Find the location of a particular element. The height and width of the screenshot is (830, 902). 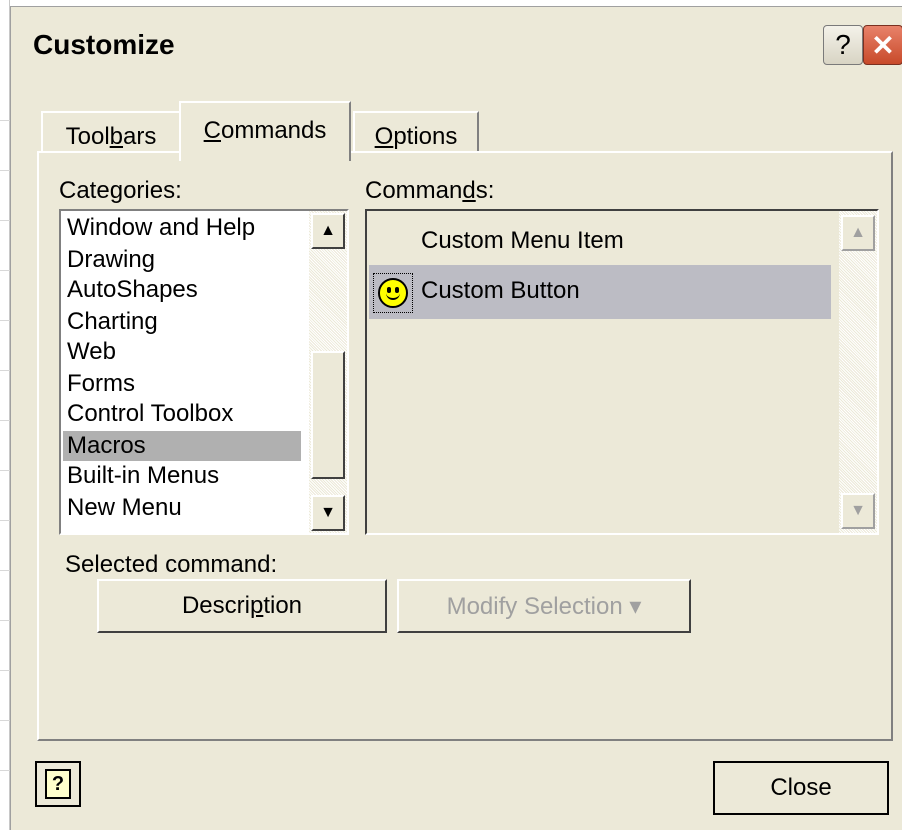

help-icon: ? is located at coordinates (58, 784).